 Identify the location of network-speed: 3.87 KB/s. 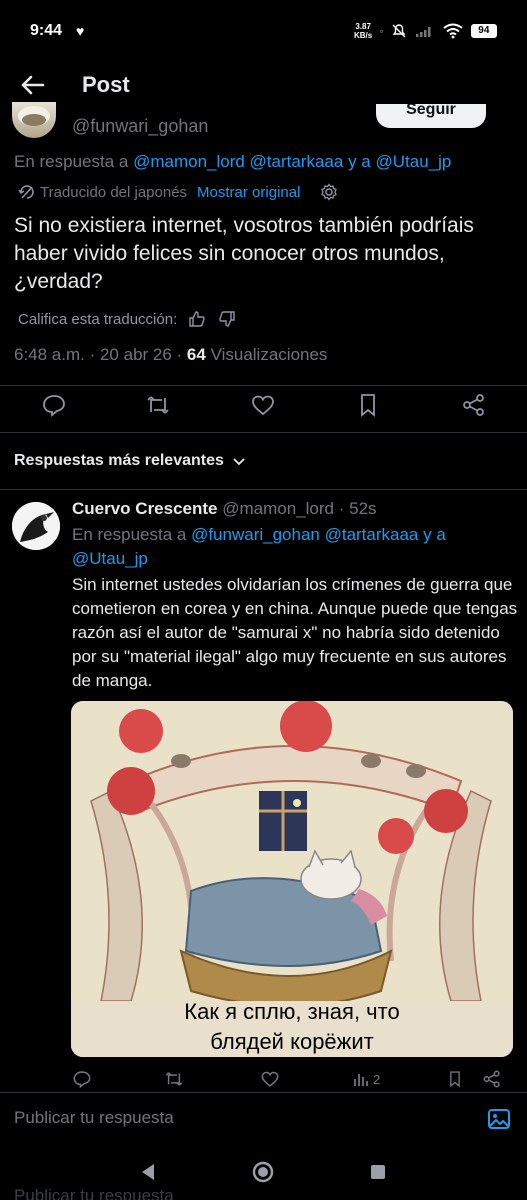
(363, 31).